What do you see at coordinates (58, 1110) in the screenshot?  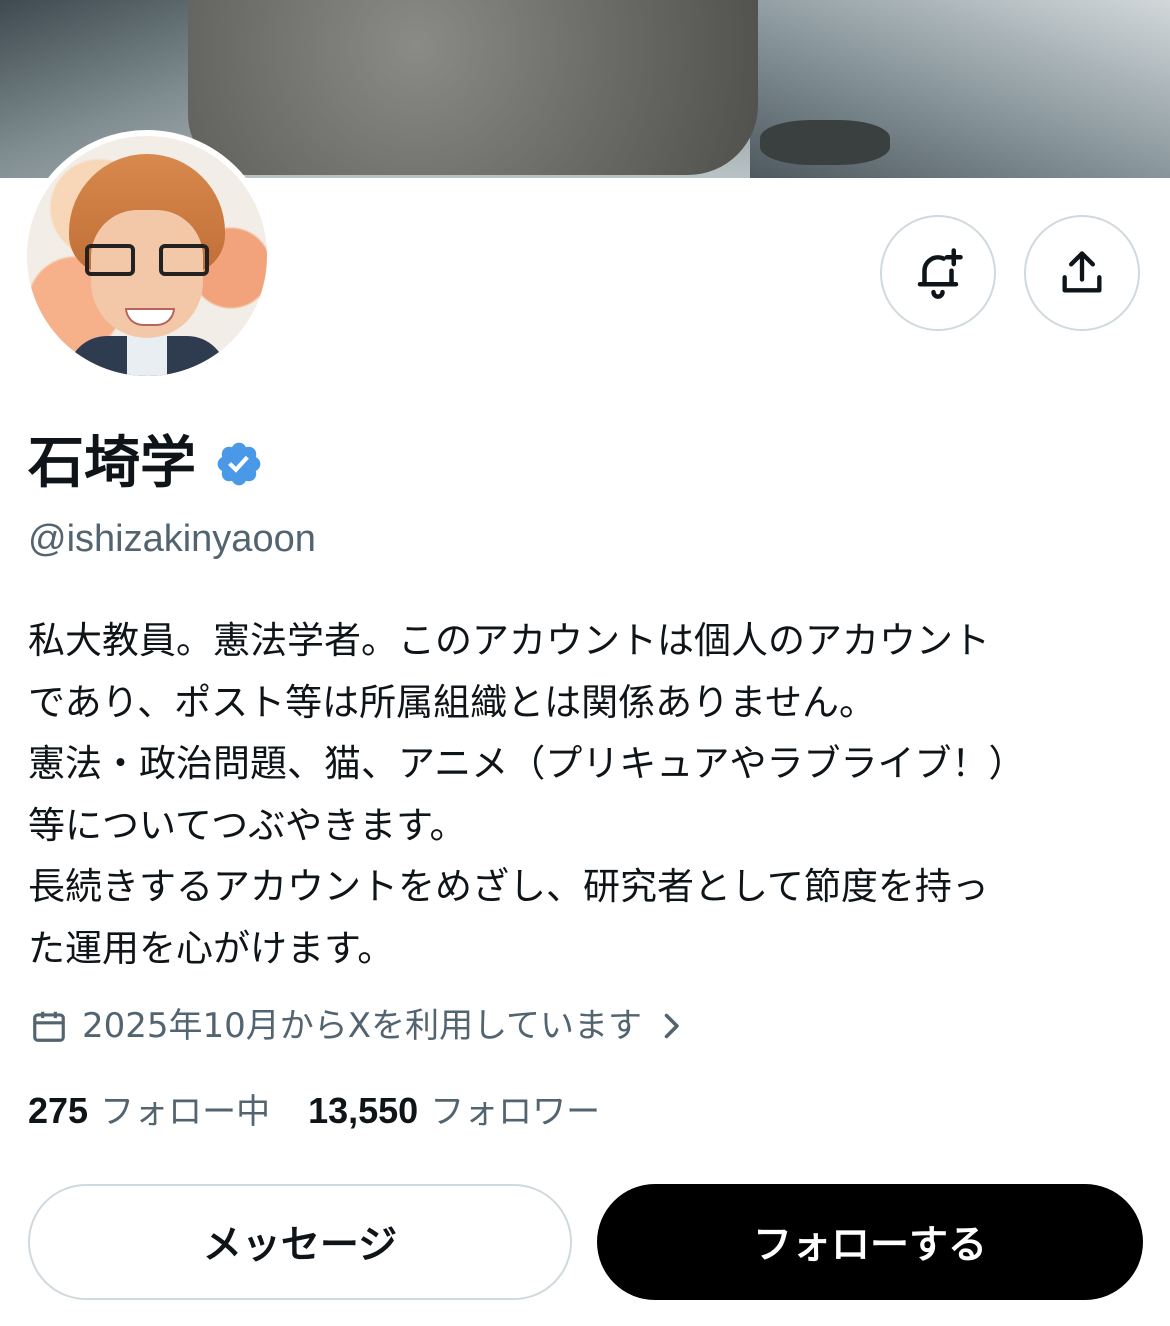 I see `following-count: 275` at bounding box center [58, 1110].